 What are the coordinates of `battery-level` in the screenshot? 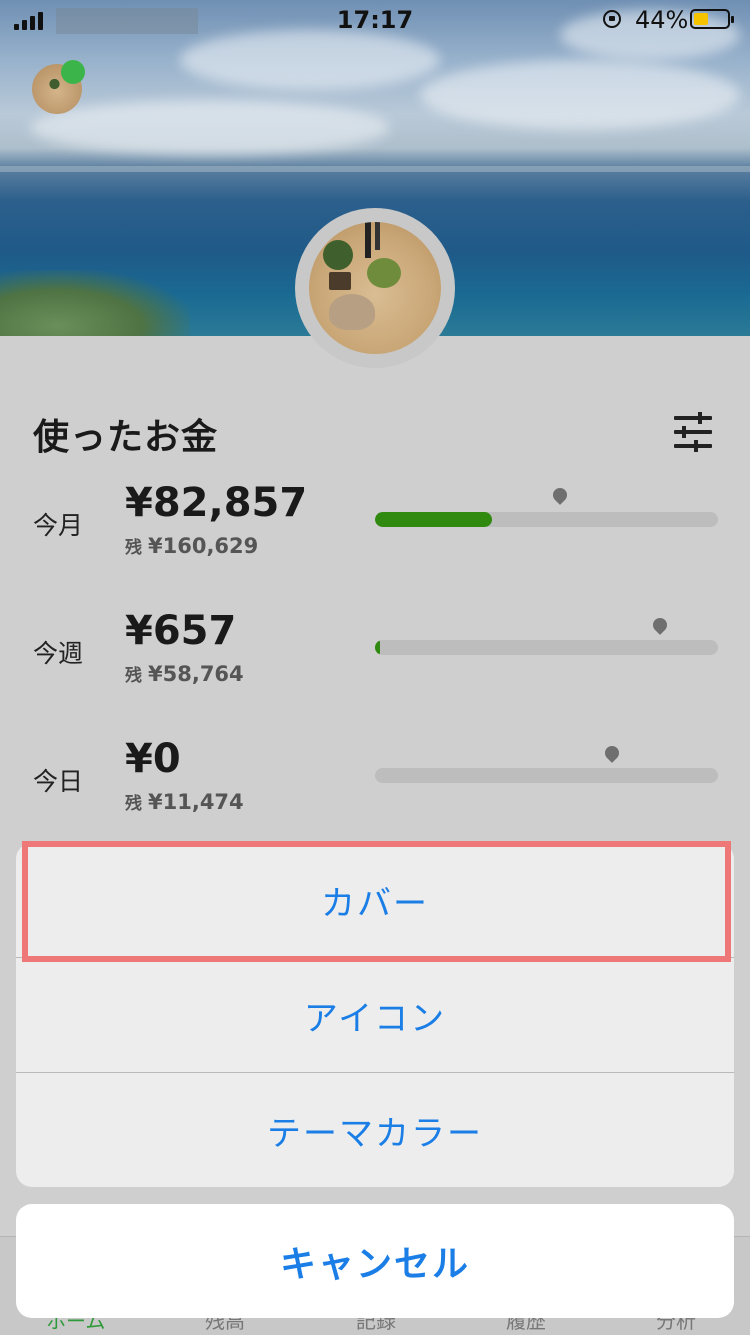 It's located at (701, 19).